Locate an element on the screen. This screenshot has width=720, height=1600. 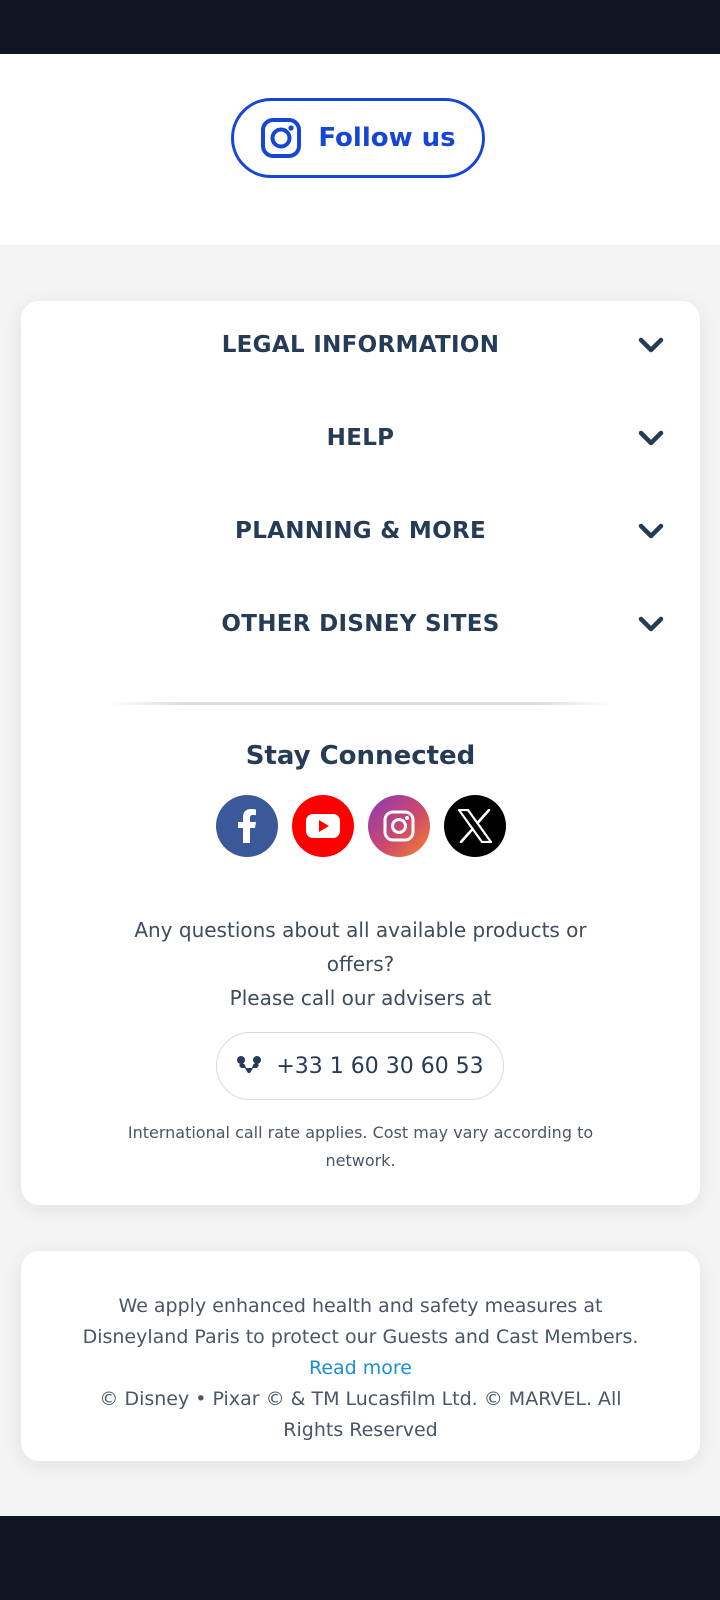
youtube-icon is located at coordinates (323, 826).